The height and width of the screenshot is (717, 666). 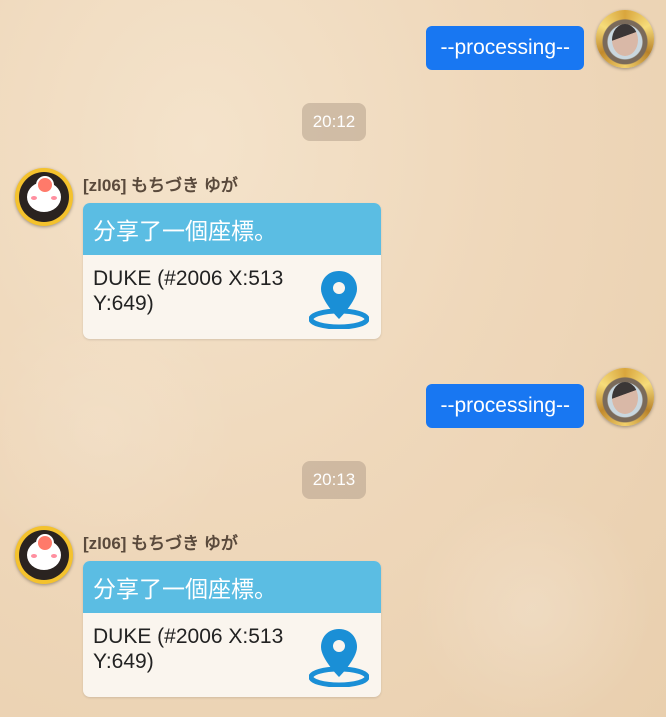 I want to click on timestamp-text: 20:12, so click(x=334, y=121).